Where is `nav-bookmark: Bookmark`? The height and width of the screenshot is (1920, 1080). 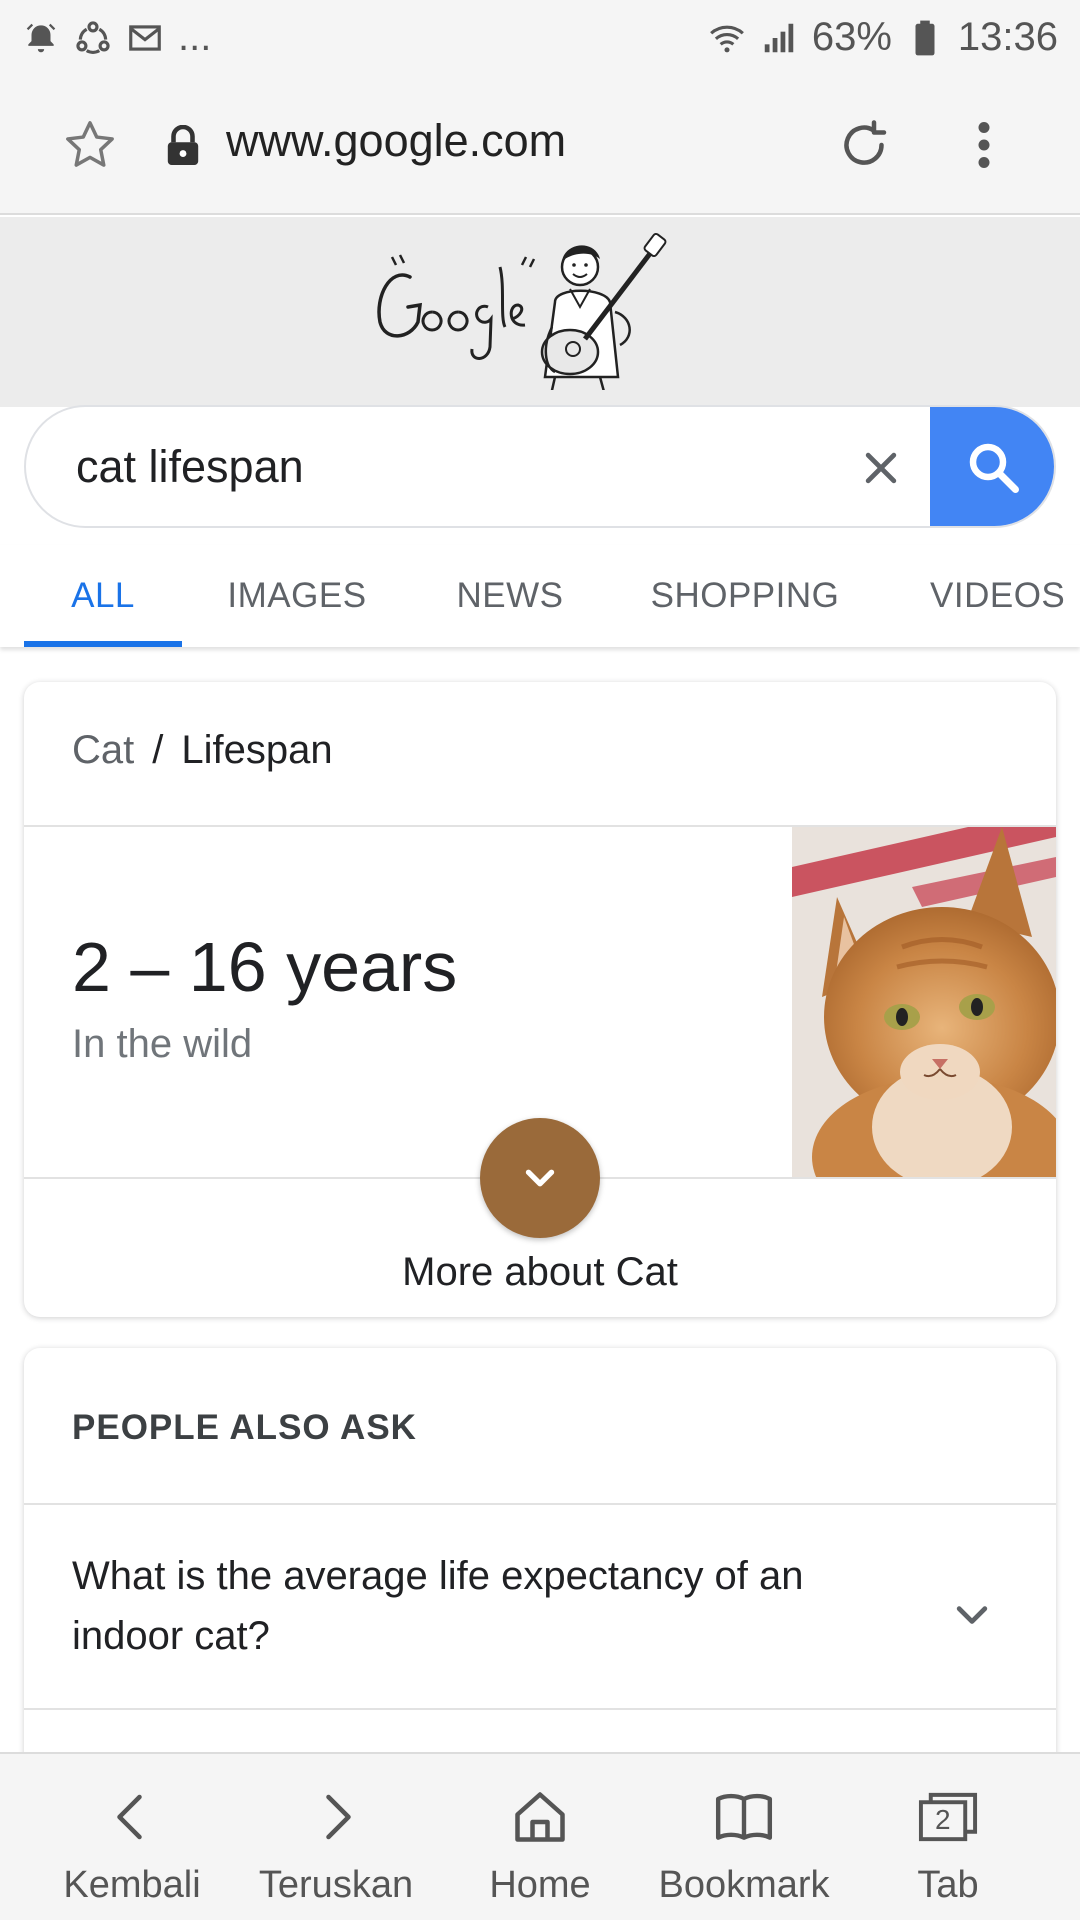
nav-bookmark: Bookmark is located at coordinates (744, 1837).